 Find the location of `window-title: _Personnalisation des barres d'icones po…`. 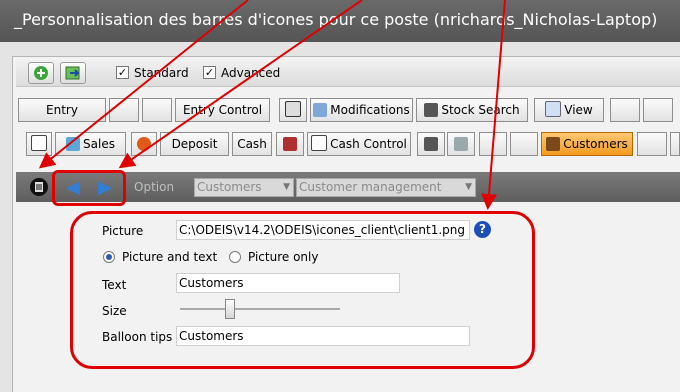

window-title: _Personnalisation des barres d'icones po… is located at coordinates (340, 21).